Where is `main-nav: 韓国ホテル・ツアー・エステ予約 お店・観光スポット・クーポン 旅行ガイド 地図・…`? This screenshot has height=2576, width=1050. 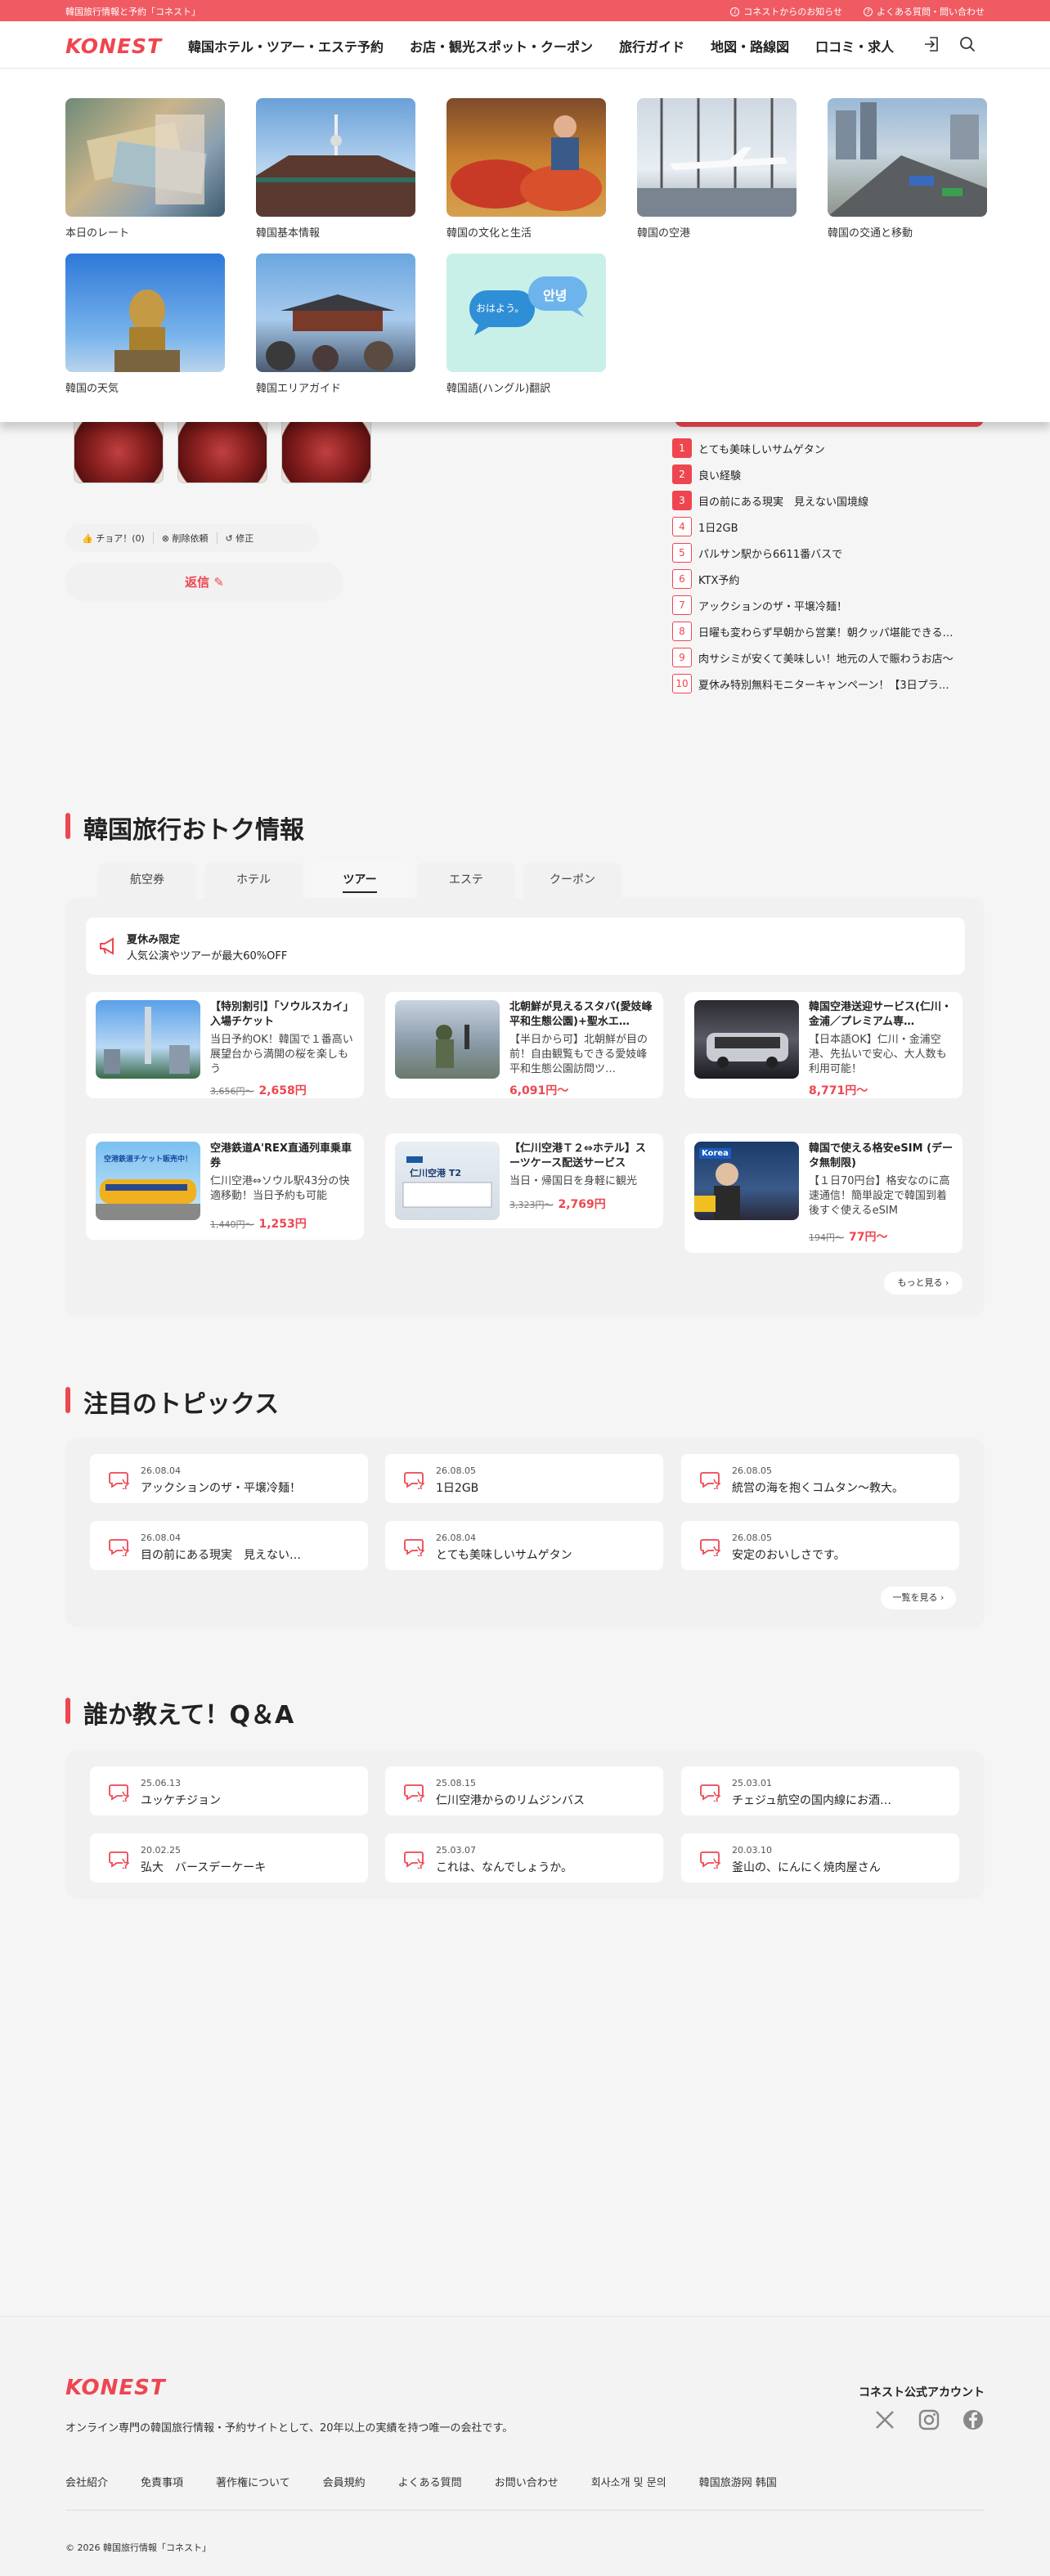 main-nav: 韓国ホテル・ツアー・エステ予約 お店・観光スポット・クーポン 旅行ガイド 地図・… is located at coordinates (554, 46).